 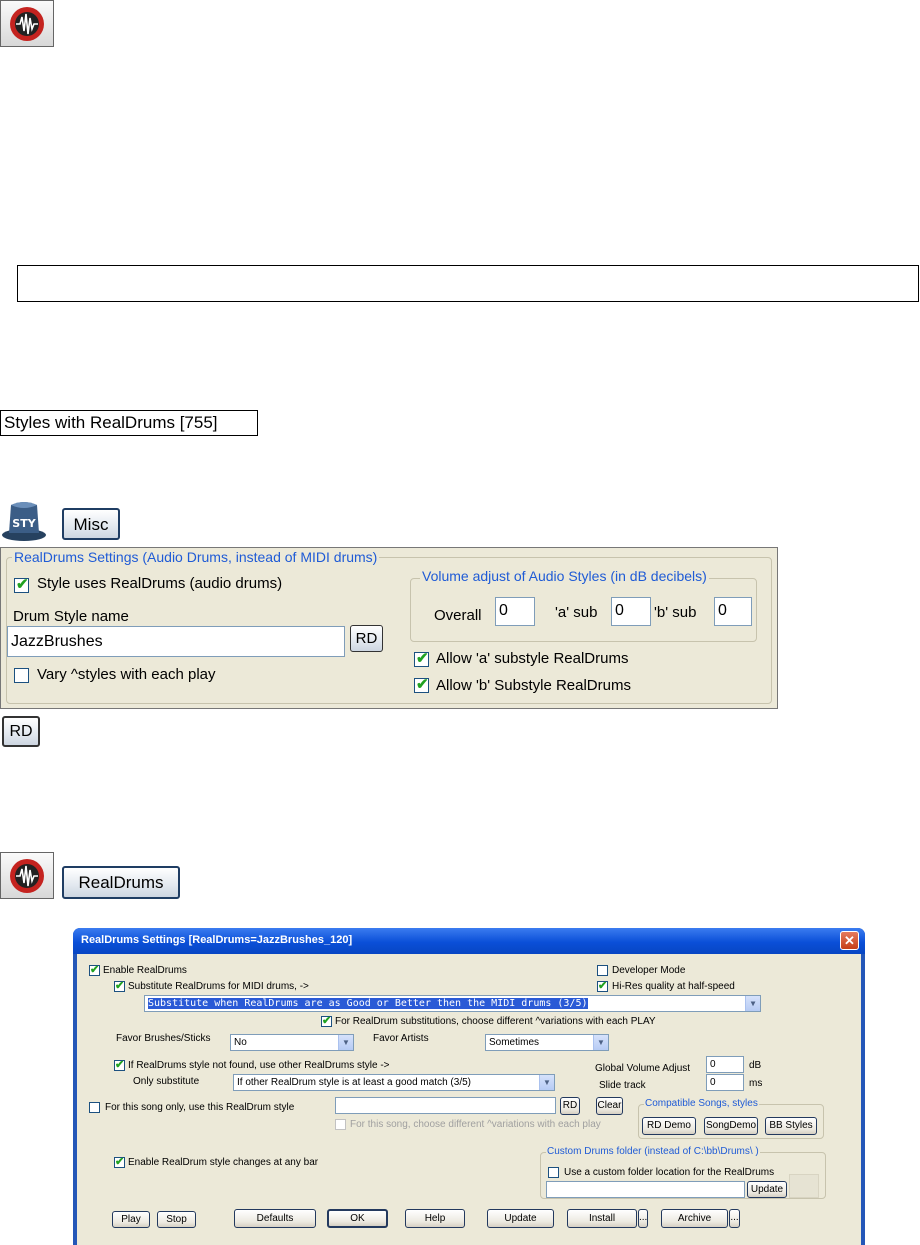 What do you see at coordinates (791, 1126) in the screenshot?
I see `bb-styles-button: BB Styles` at bounding box center [791, 1126].